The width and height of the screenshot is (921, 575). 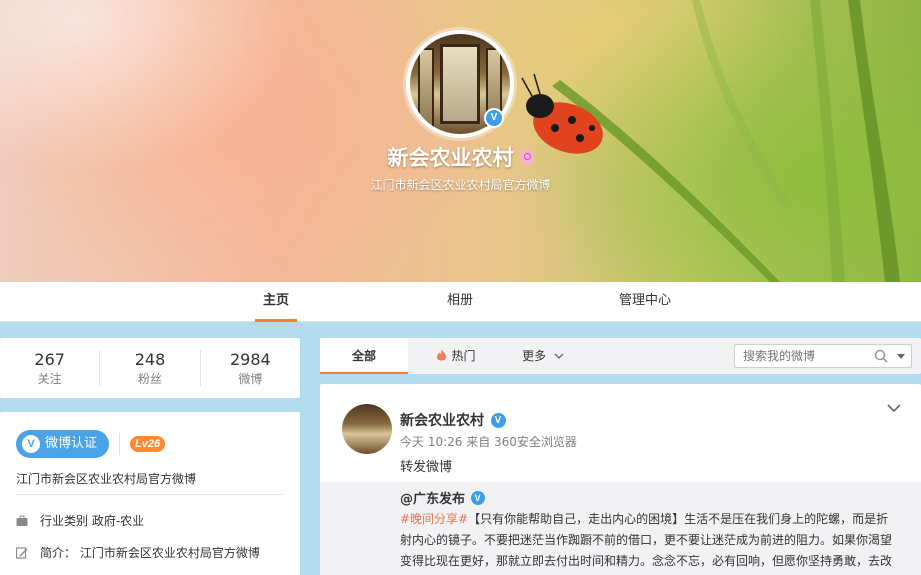 What do you see at coordinates (488, 442) in the screenshot?
I see `post-meta: 今天 10:26 来自 360安全浏览器` at bounding box center [488, 442].